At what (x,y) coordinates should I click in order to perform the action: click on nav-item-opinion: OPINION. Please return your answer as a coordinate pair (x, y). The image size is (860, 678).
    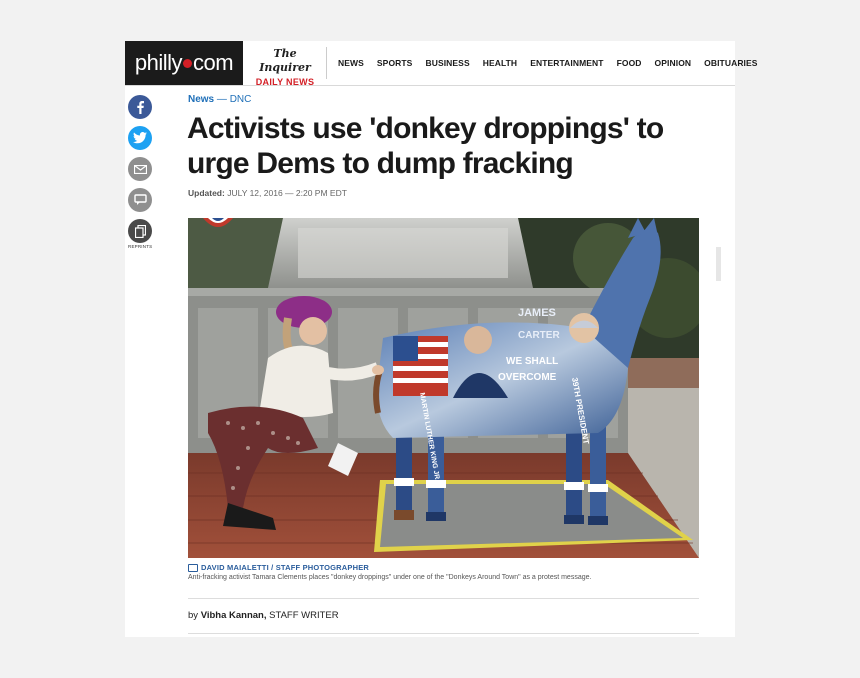
    Looking at the image, I should click on (673, 63).